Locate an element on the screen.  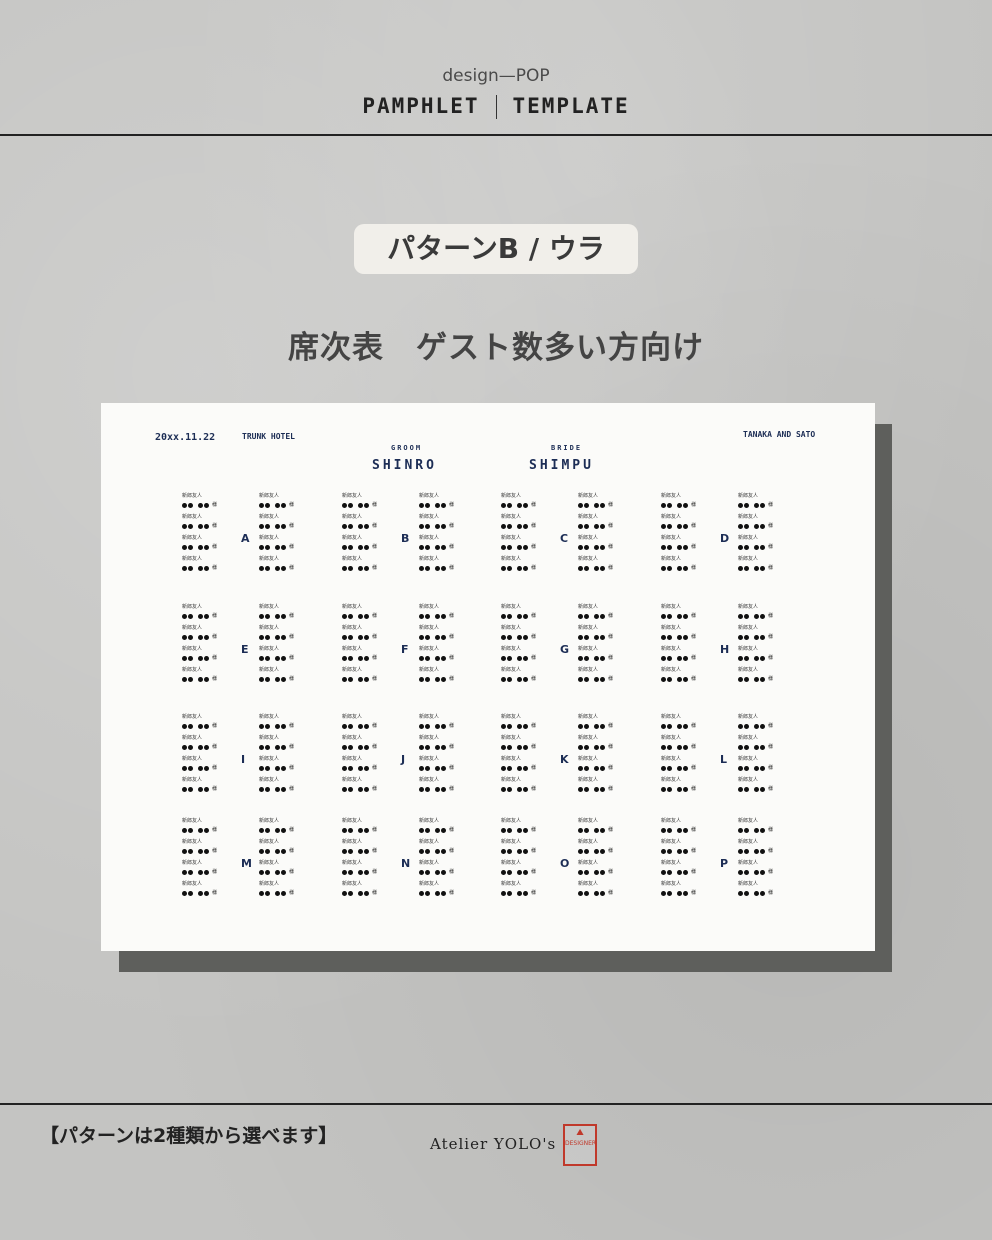
table-letter: K is located at coordinates (564, 759).